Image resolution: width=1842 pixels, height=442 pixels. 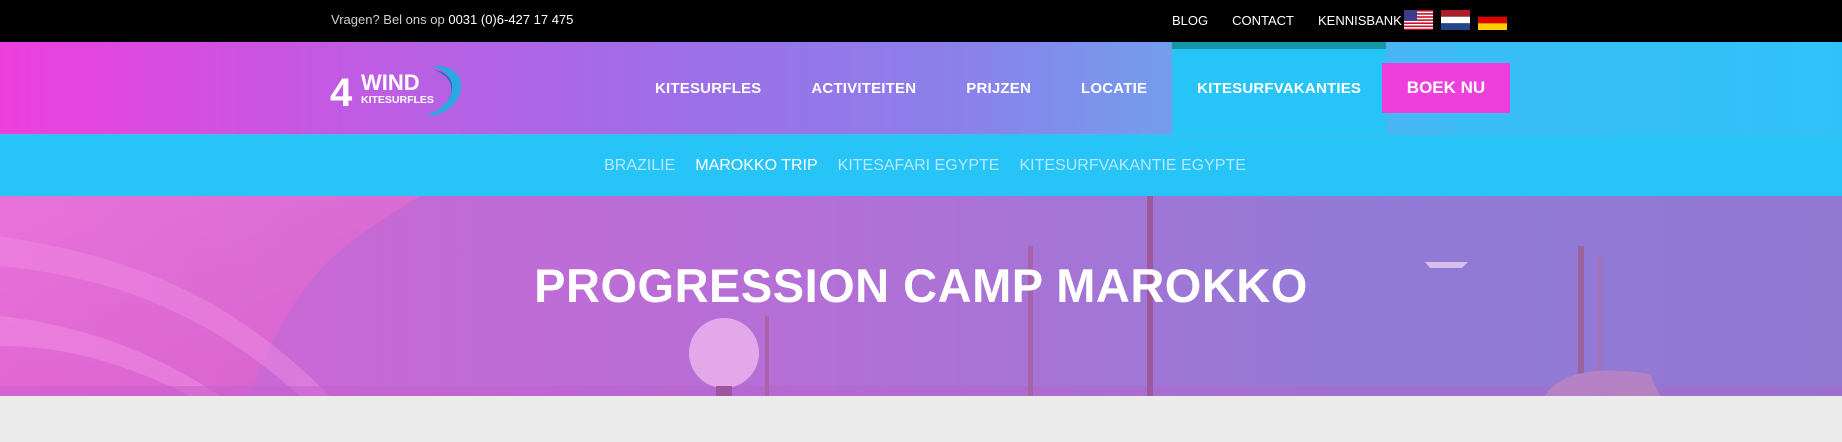 What do you see at coordinates (341, 93) in the screenshot?
I see `logo-number: 4` at bounding box center [341, 93].